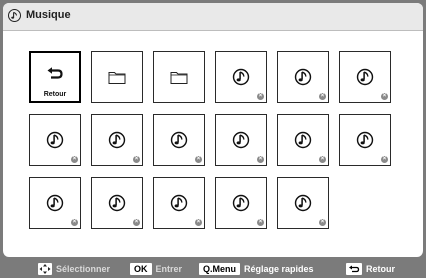 This screenshot has height=278, width=426. I want to click on footer-select-hint: Sélectionner, so click(74, 268).